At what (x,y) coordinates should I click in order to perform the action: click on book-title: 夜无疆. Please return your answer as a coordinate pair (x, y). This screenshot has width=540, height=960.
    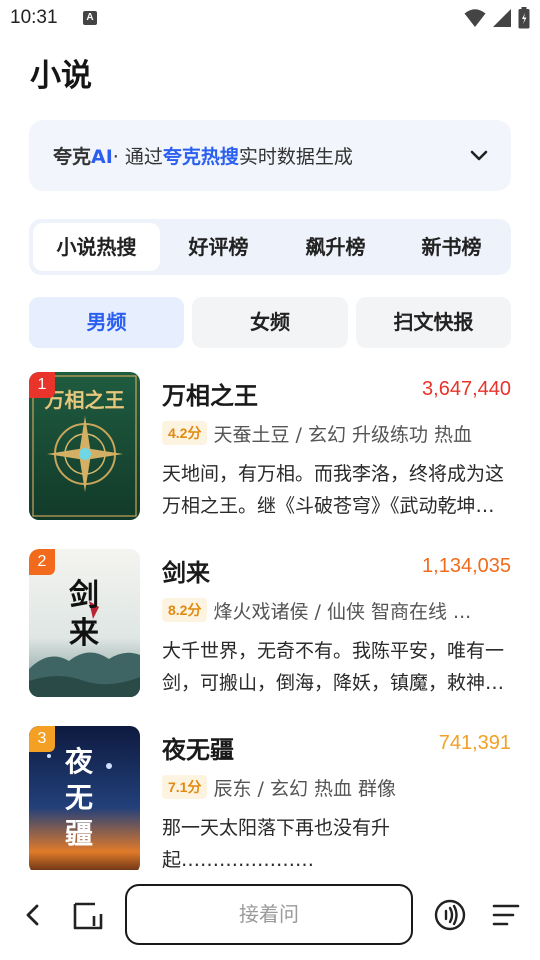
    Looking at the image, I should click on (198, 747).